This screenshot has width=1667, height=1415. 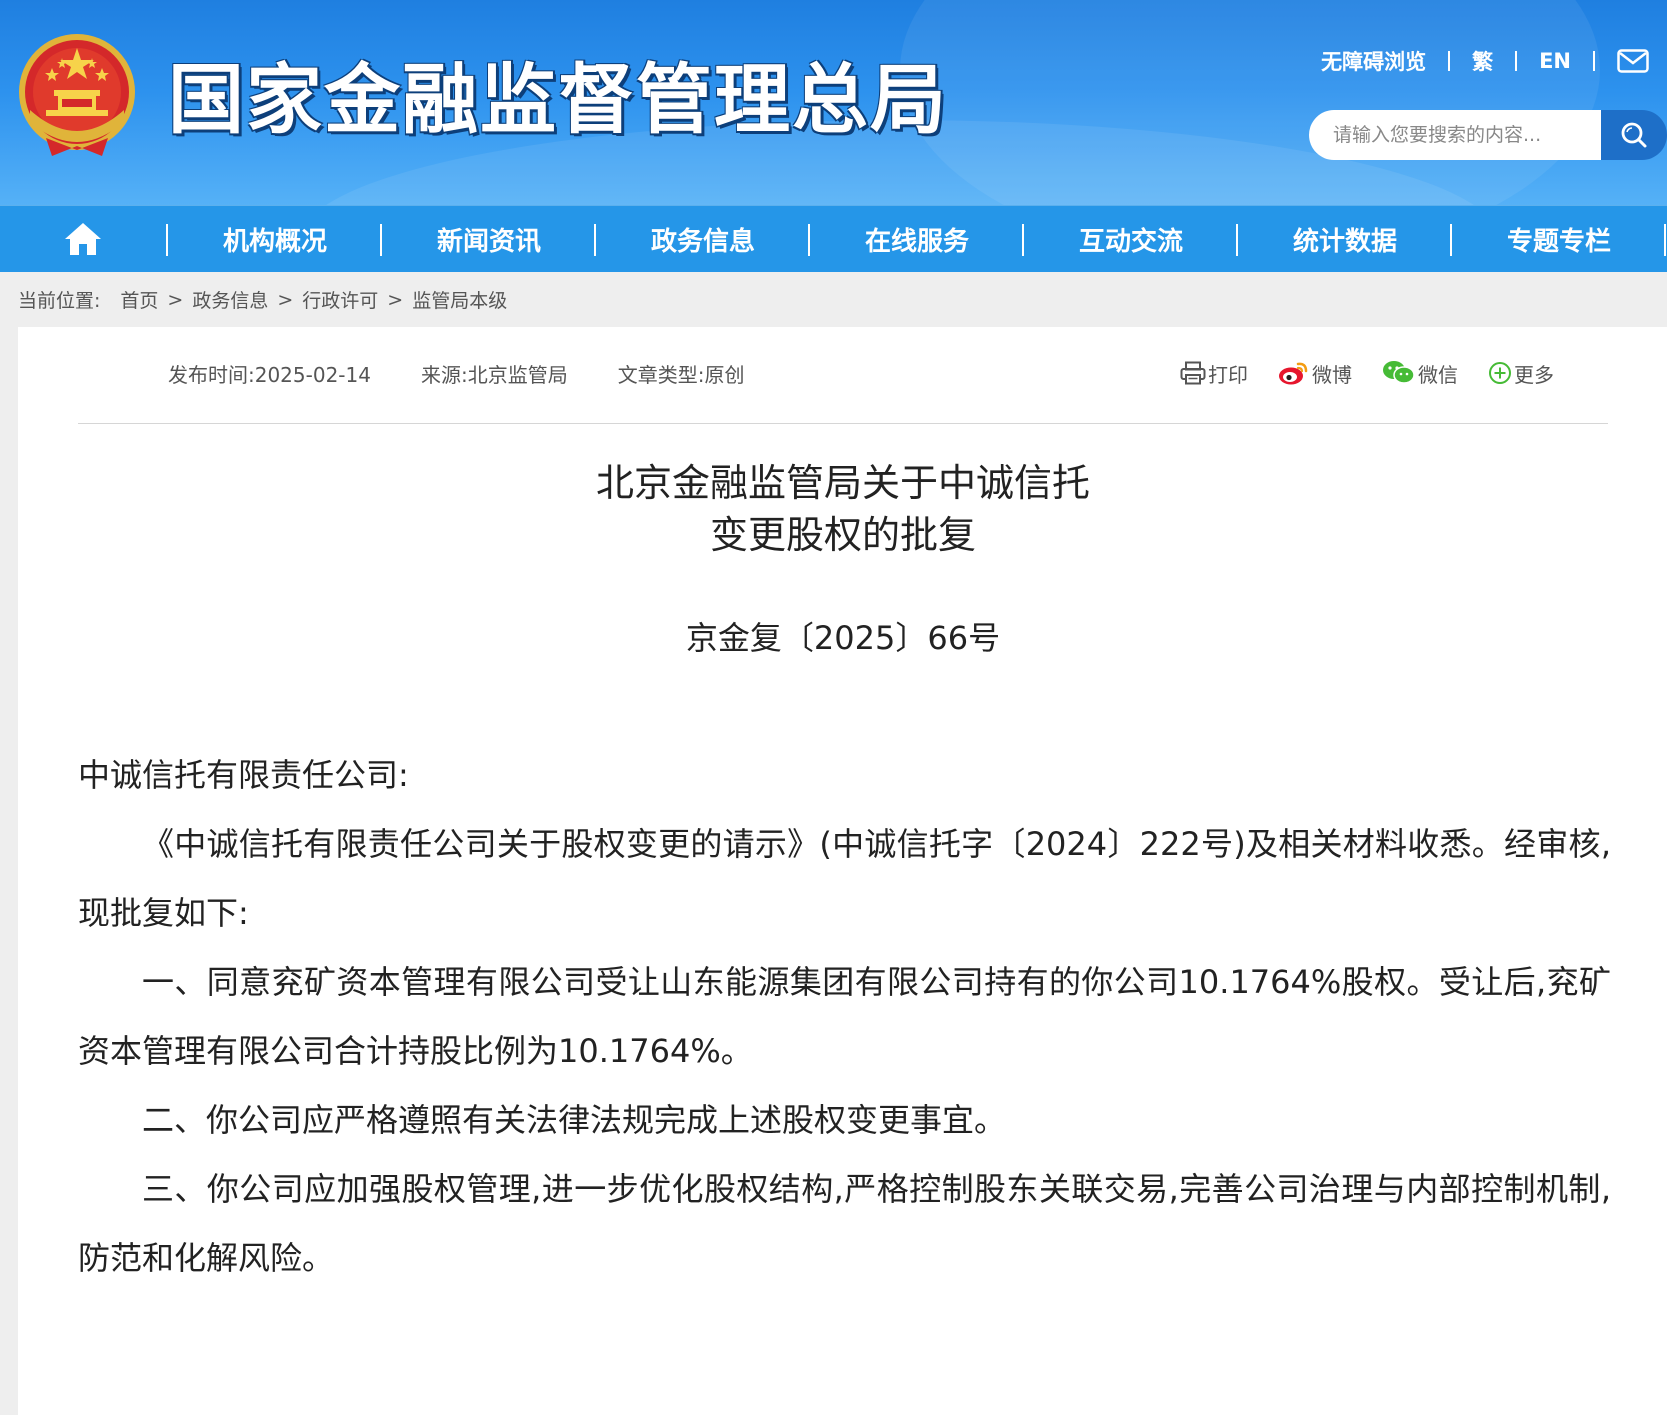 What do you see at coordinates (1482, 61) in the screenshot?
I see `traditional-chinese-link: 繁` at bounding box center [1482, 61].